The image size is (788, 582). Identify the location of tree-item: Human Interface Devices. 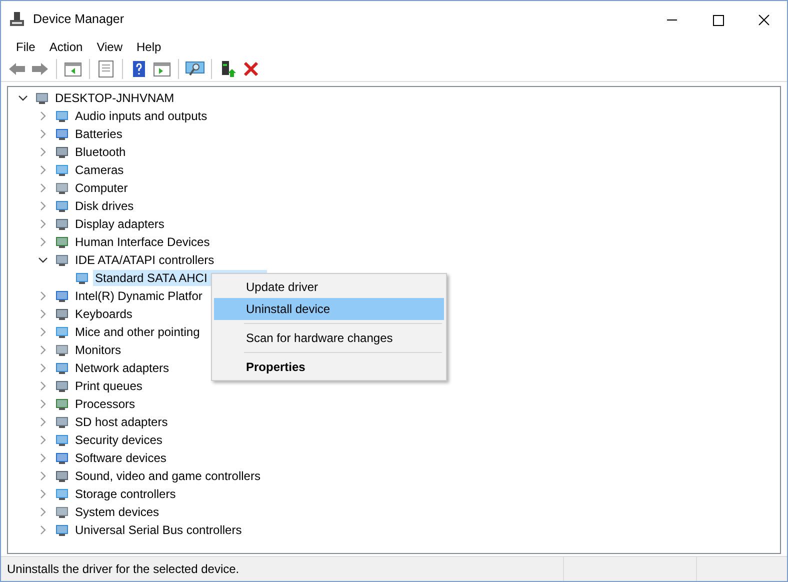
(142, 242).